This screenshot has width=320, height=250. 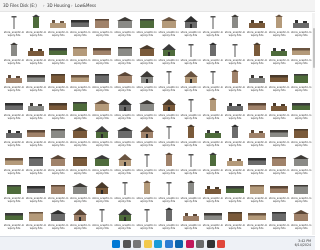 I want to click on settings-icon, so click(x=200, y=244).